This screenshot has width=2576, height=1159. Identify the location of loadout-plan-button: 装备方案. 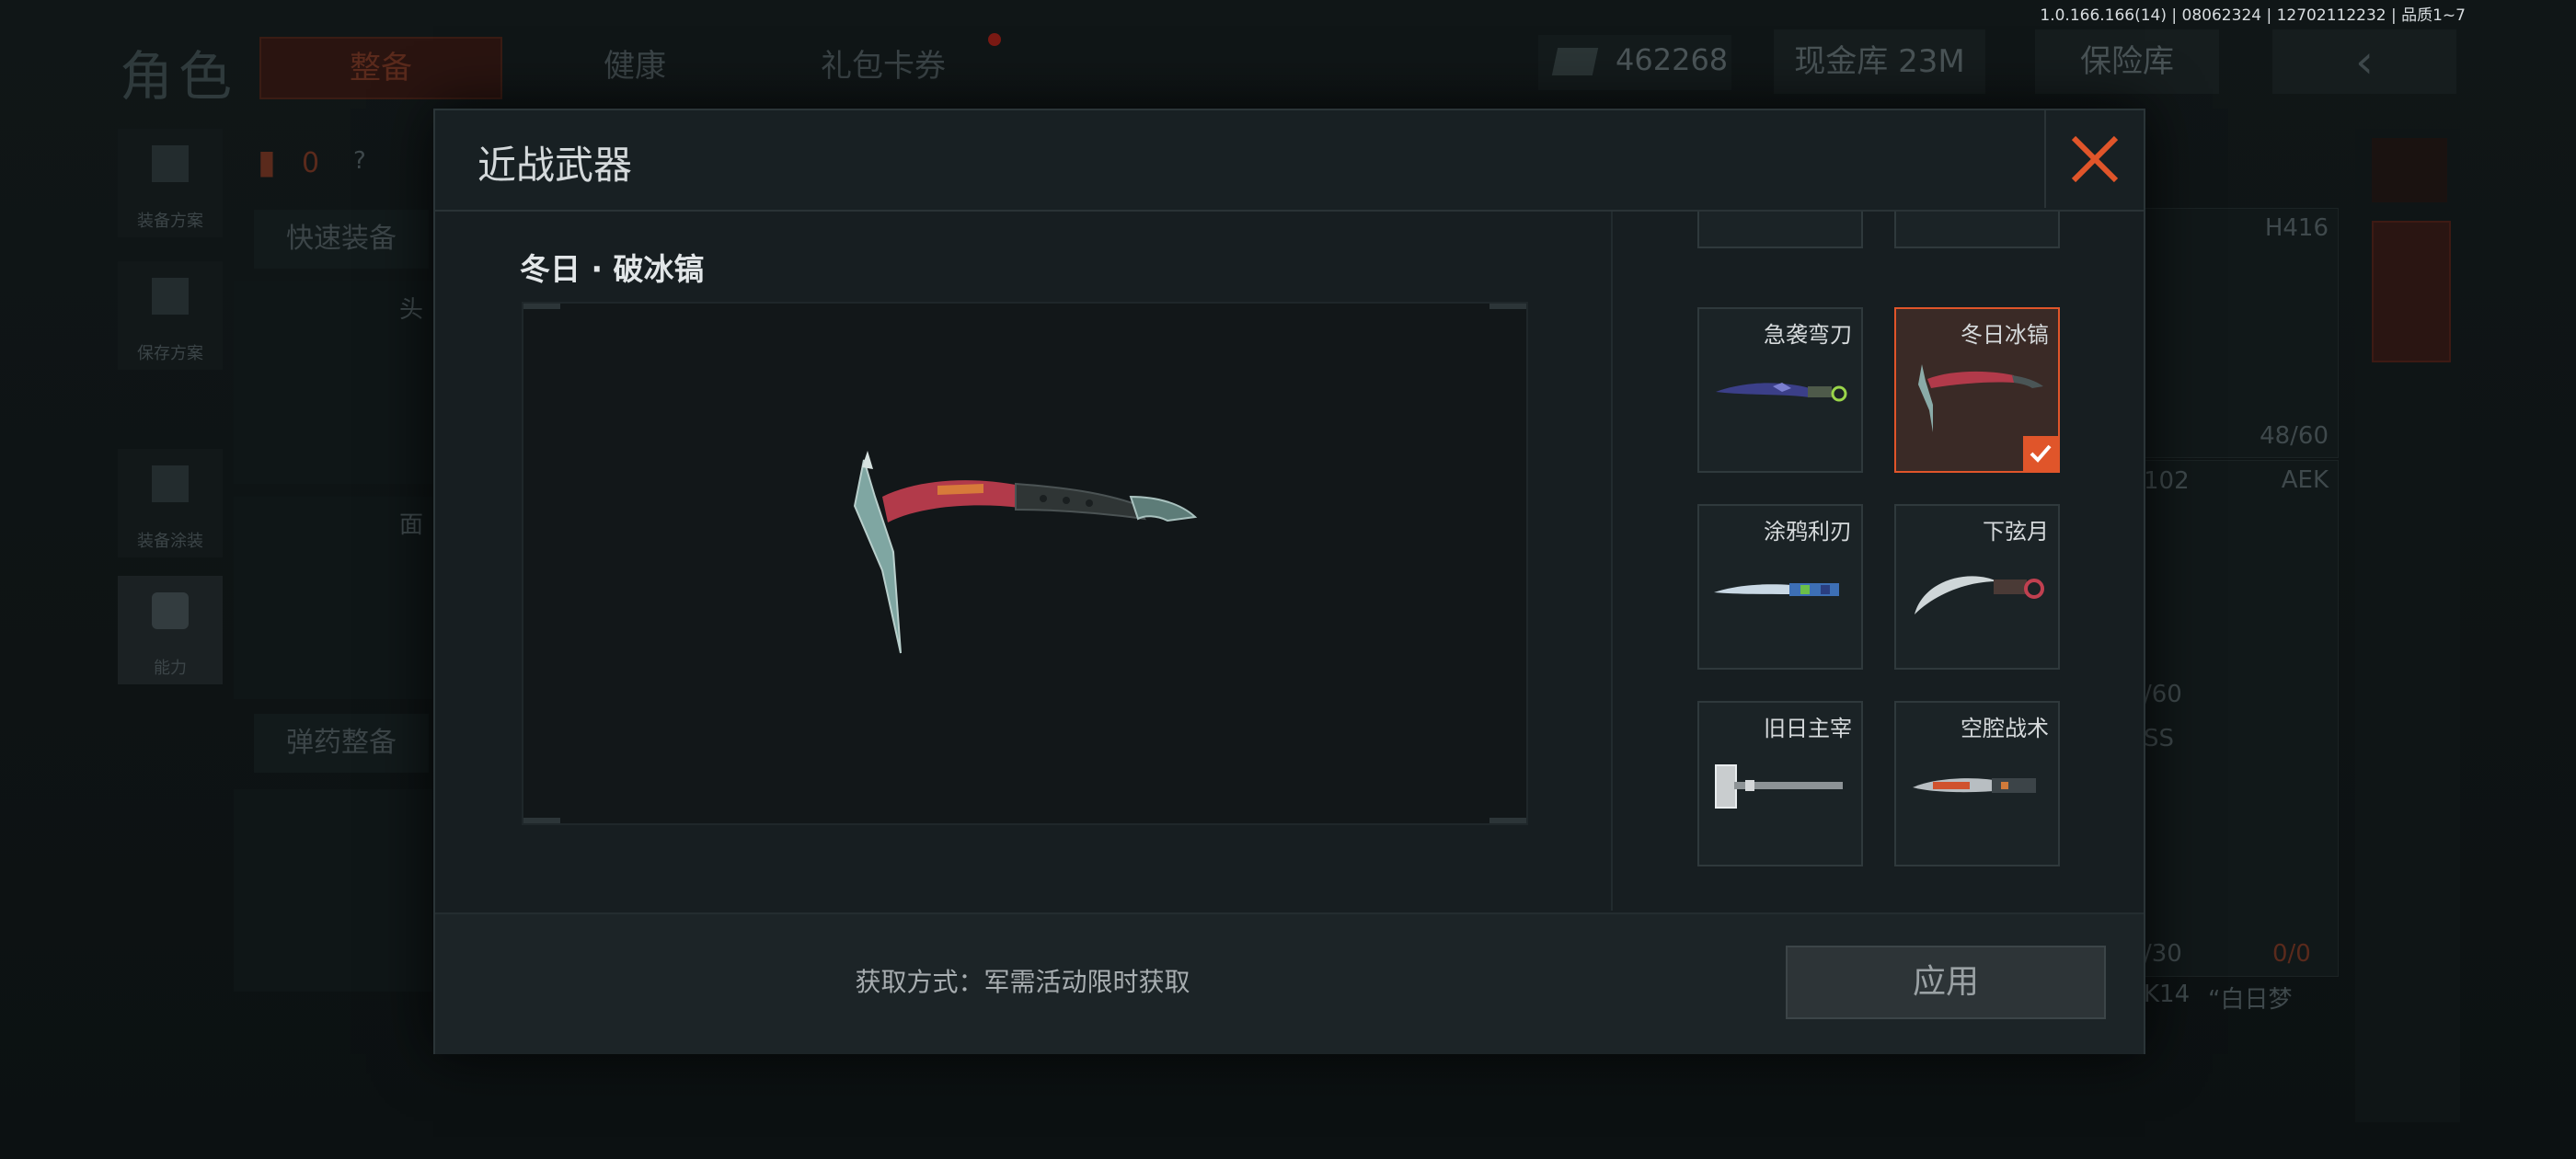
(170, 183).